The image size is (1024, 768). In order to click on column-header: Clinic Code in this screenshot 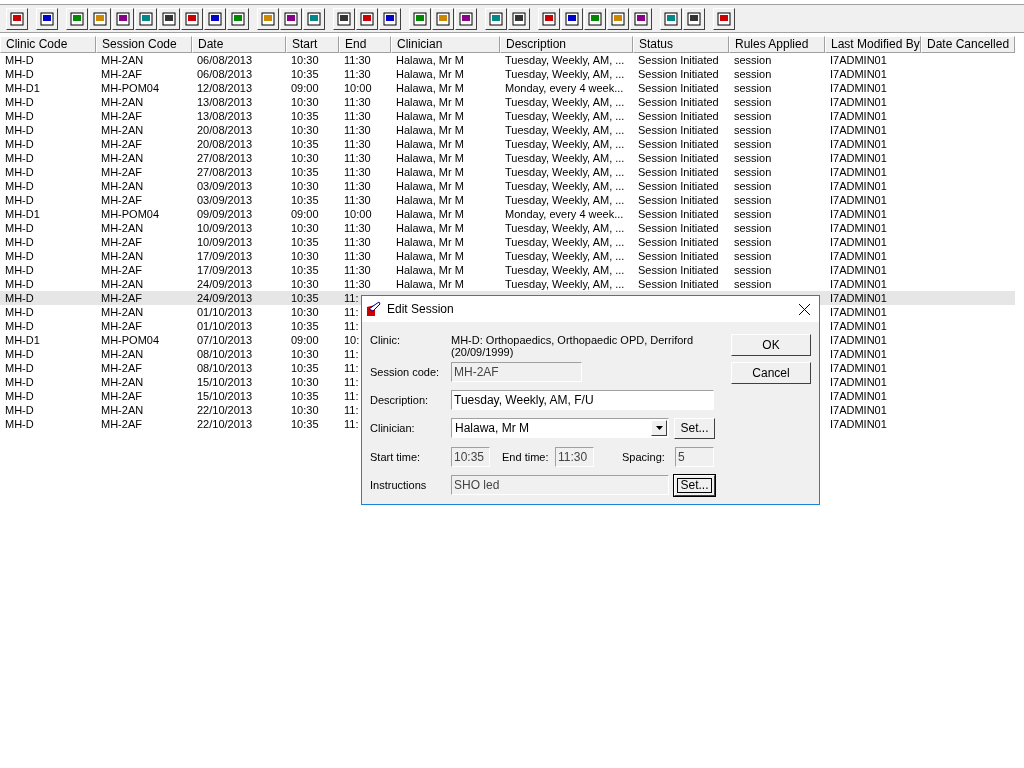, I will do `click(48, 44)`.